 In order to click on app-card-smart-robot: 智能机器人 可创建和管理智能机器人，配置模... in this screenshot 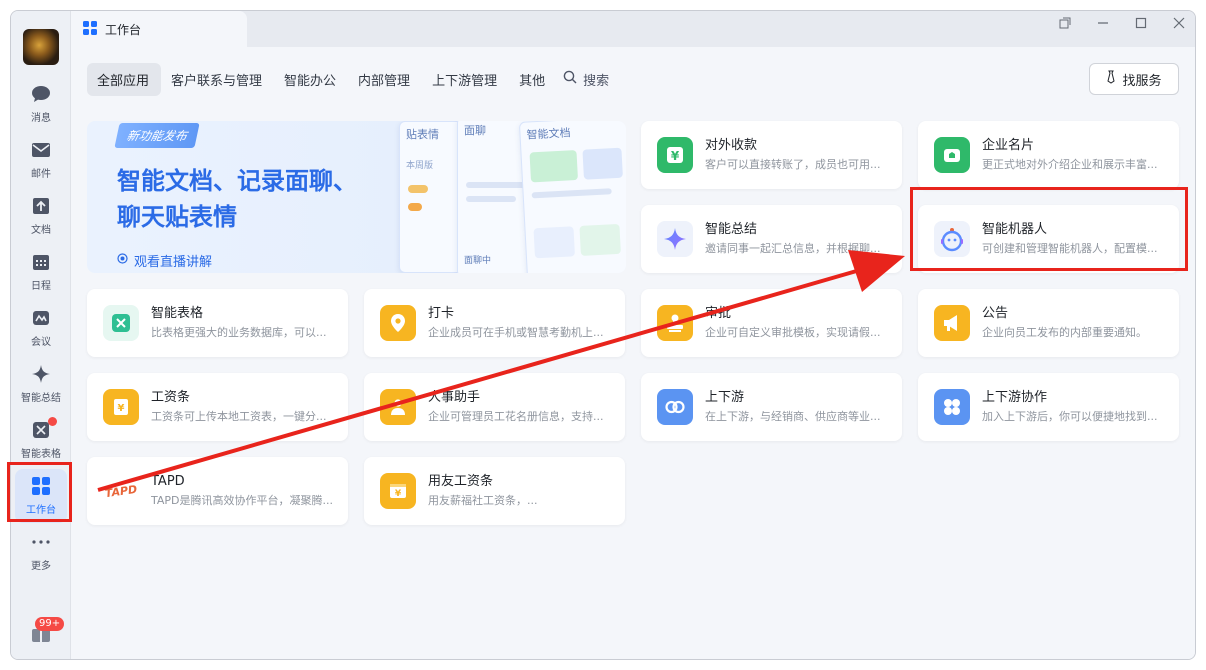, I will do `click(1048, 239)`.